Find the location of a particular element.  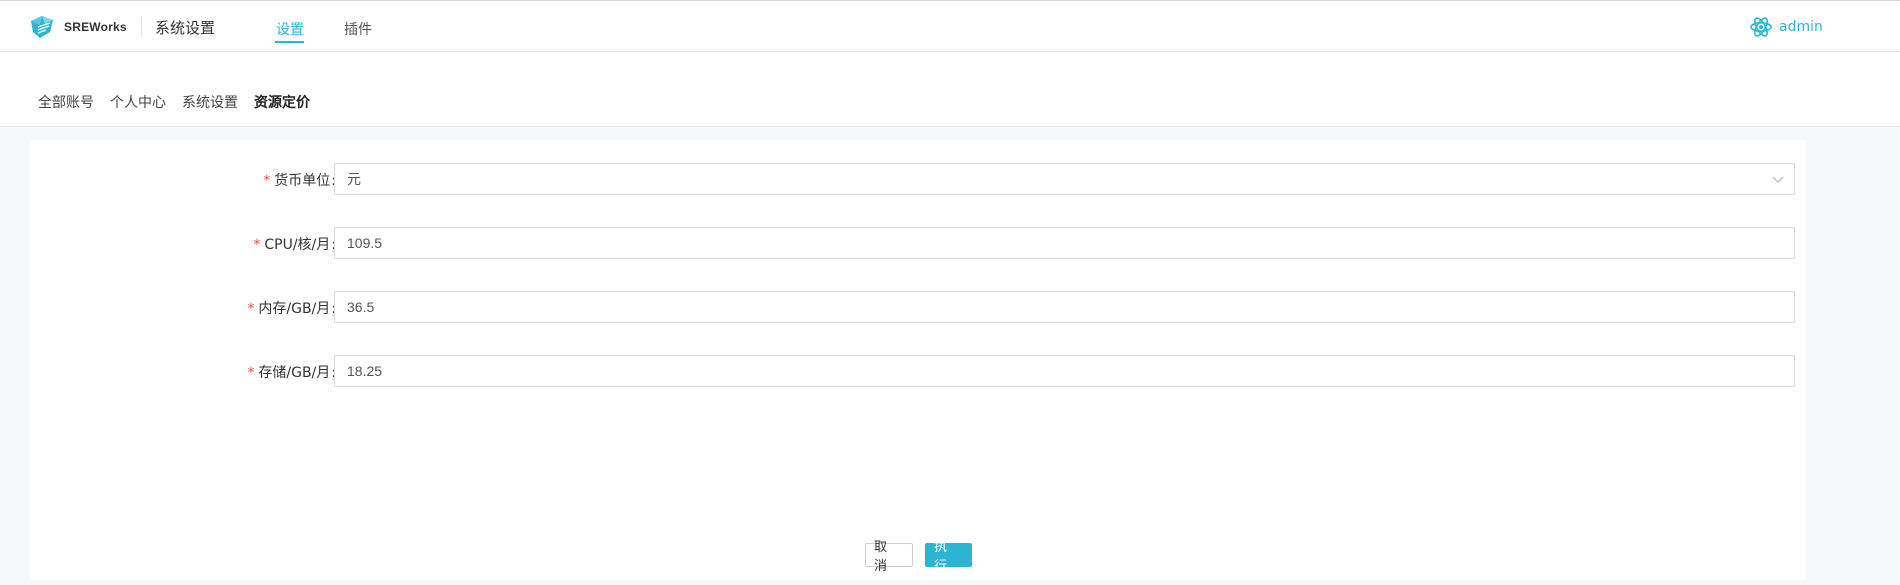

tab-settings: 设置 is located at coordinates (290, 29).